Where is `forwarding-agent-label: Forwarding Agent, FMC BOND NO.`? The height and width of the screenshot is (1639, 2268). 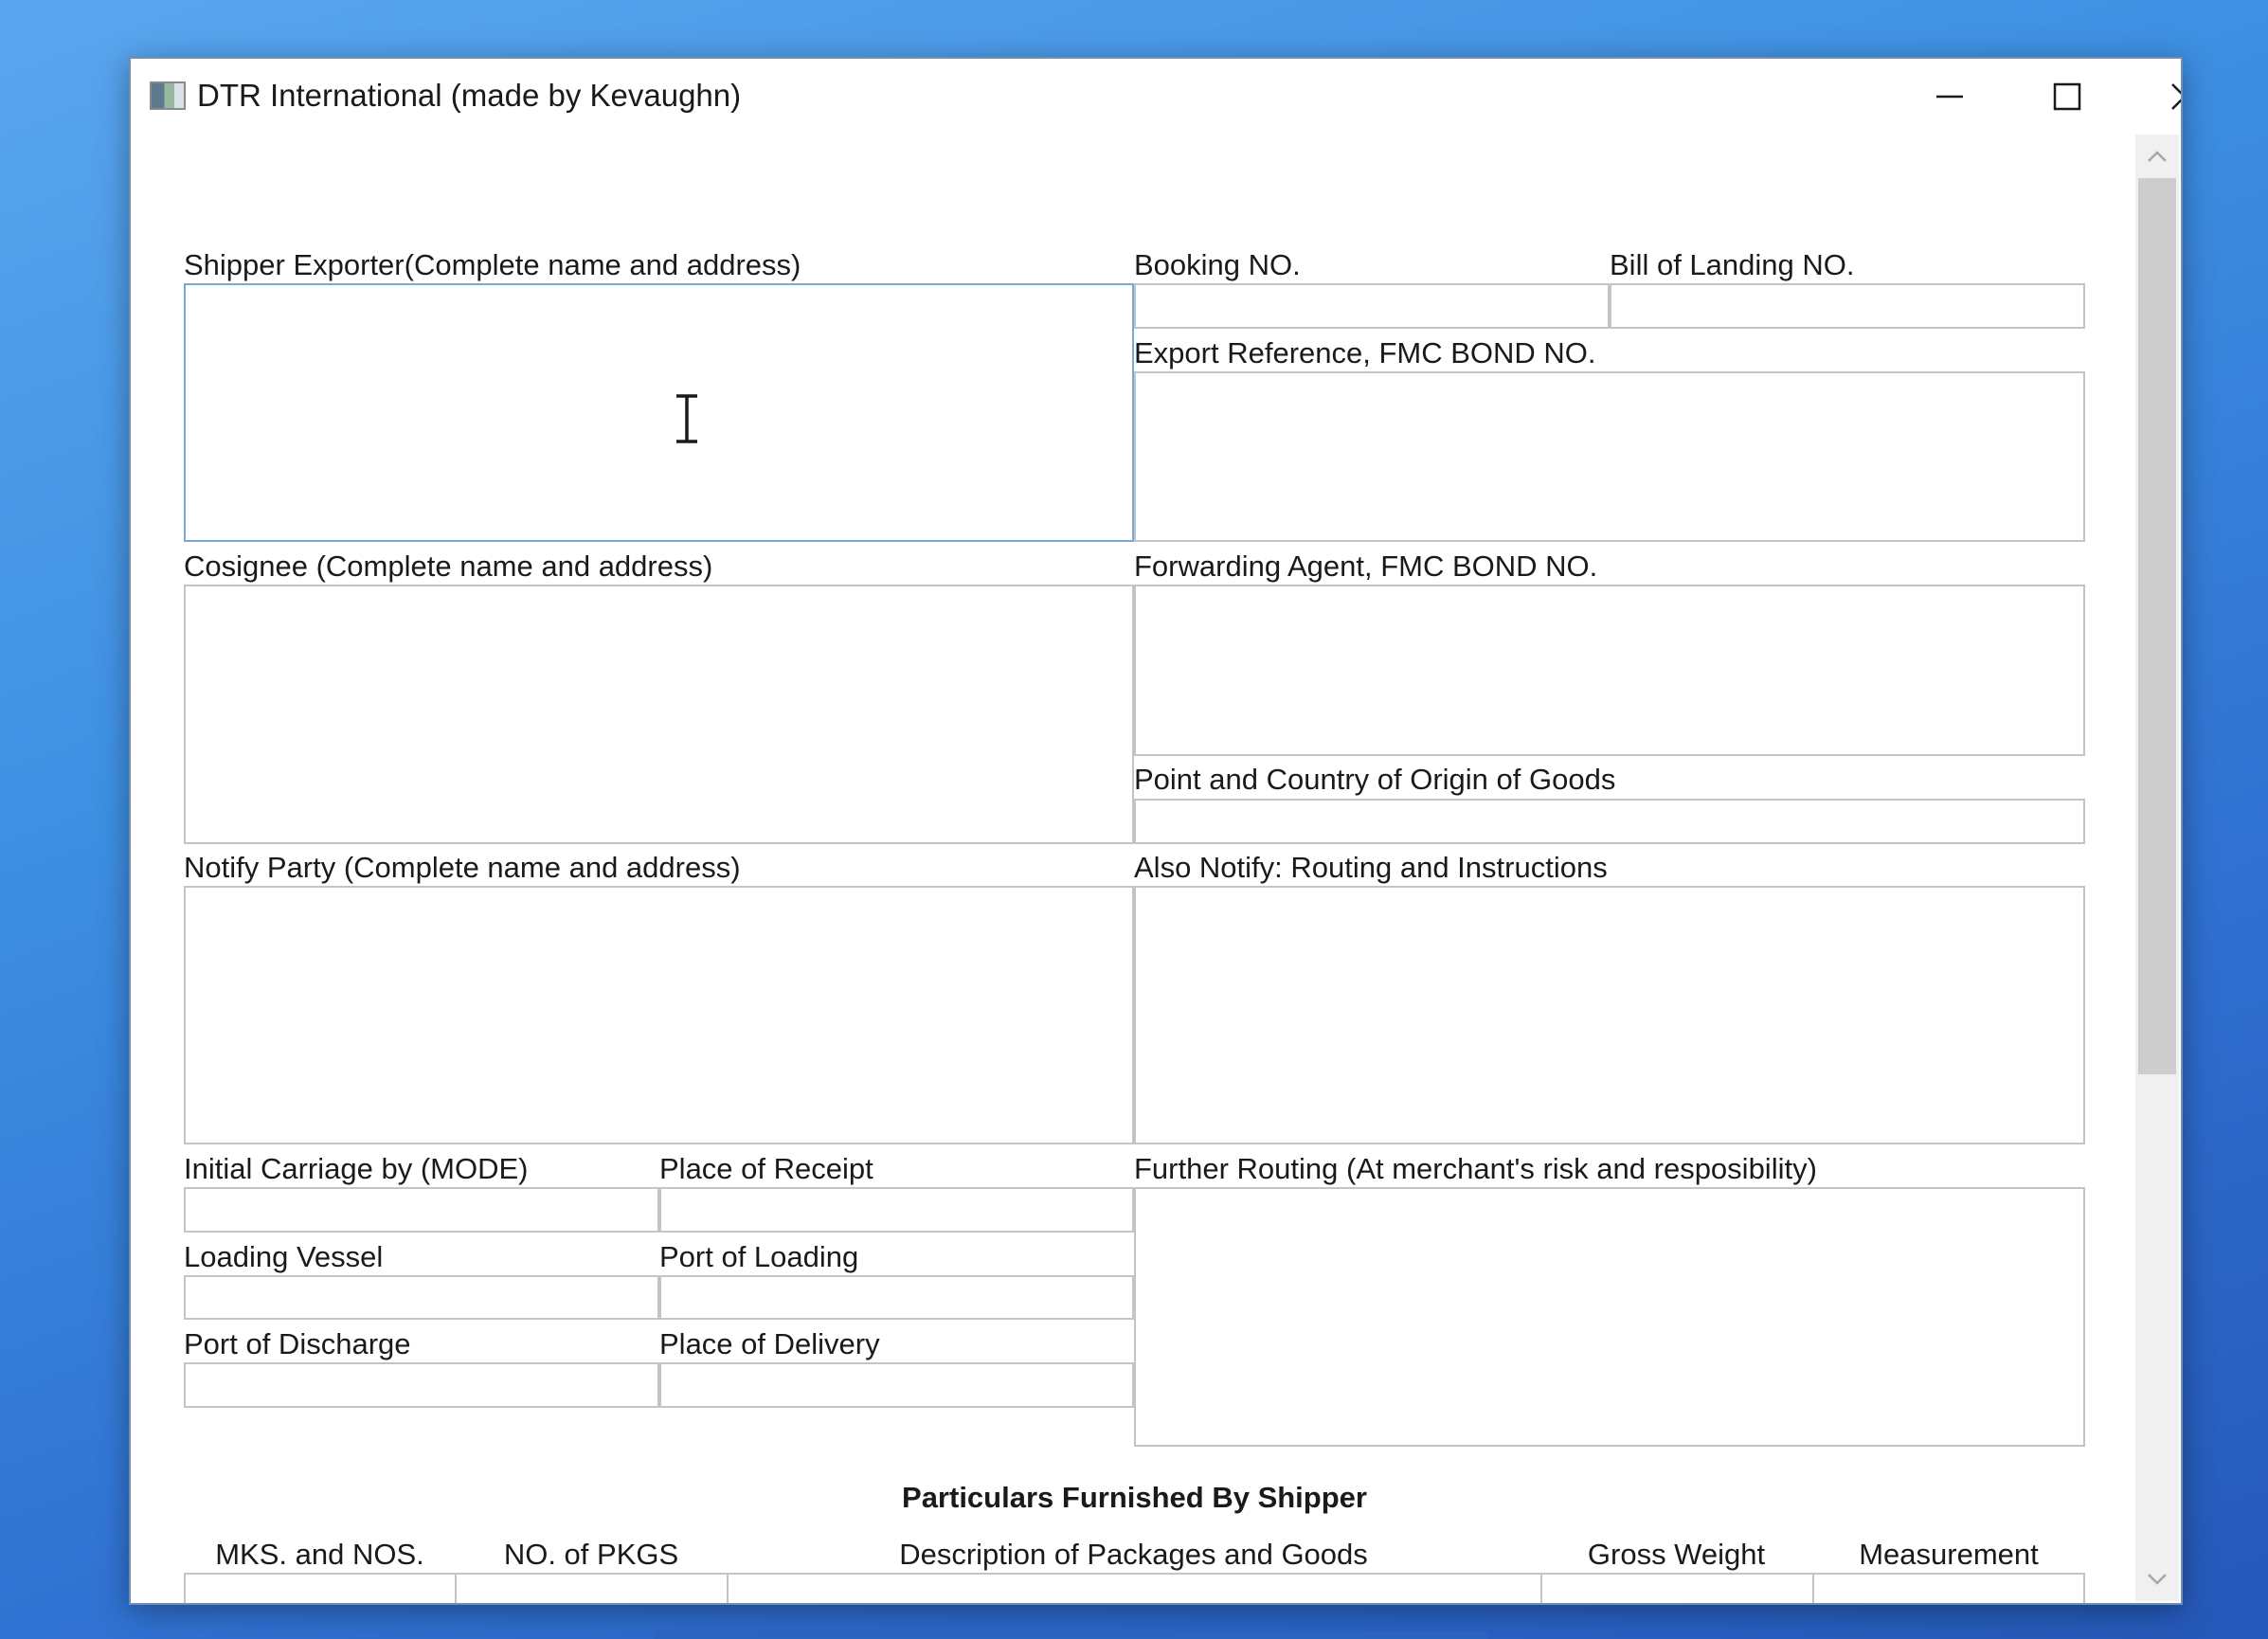
forwarding-agent-label: Forwarding Agent, FMC BOND NO. is located at coordinates (1366, 566).